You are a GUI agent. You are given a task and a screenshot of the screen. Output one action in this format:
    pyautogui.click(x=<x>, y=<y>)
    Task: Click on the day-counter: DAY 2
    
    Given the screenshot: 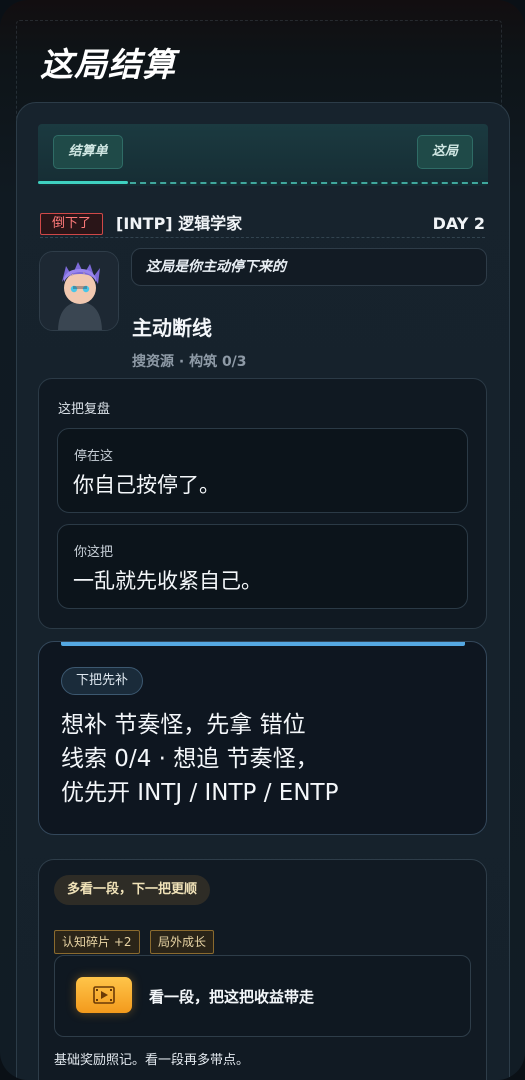 What is the action you would take?
    pyautogui.click(x=458, y=223)
    